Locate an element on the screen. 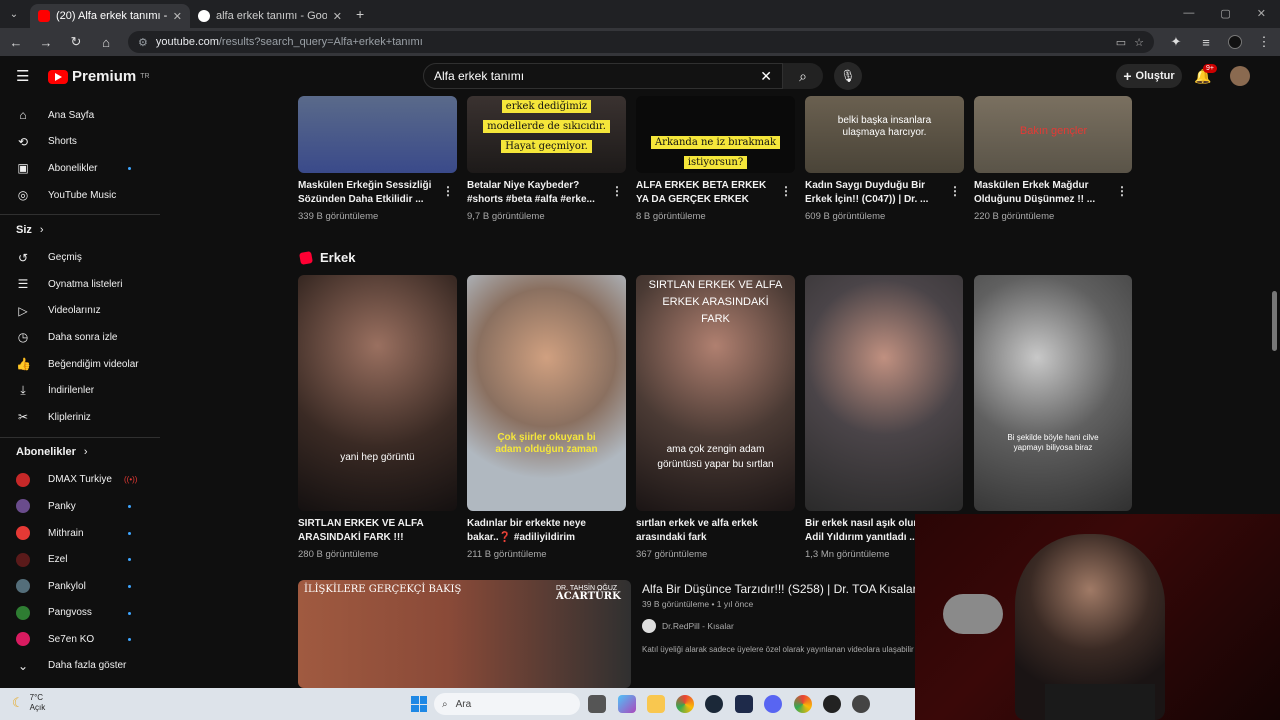 Image resolution: width=1280 pixels, height=720 pixels. account-avatar is located at coordinates (1240, 76).